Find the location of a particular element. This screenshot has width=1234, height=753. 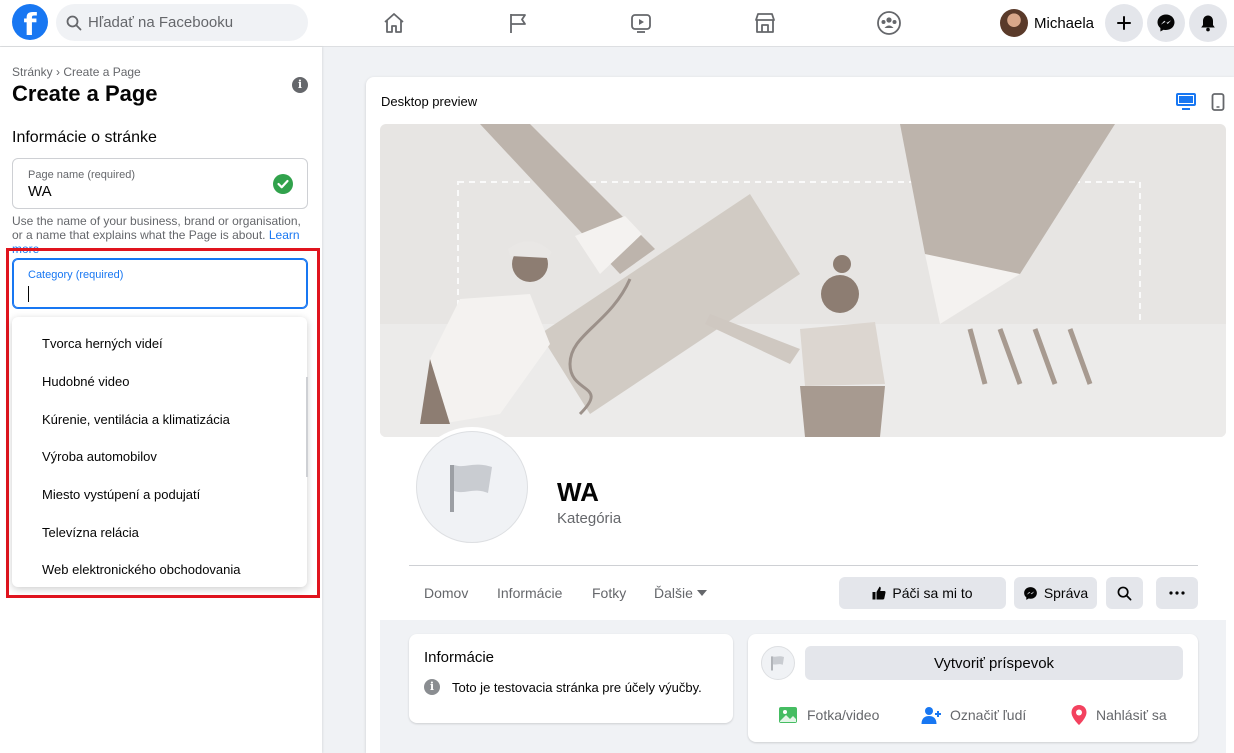

category-label: Category (required) is located at coordinates (76, 275).